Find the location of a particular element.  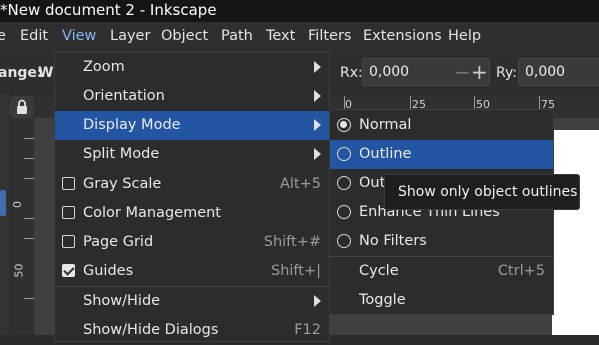

menu-item-display-mode: Display Mode is located at coordinates (192, 125).